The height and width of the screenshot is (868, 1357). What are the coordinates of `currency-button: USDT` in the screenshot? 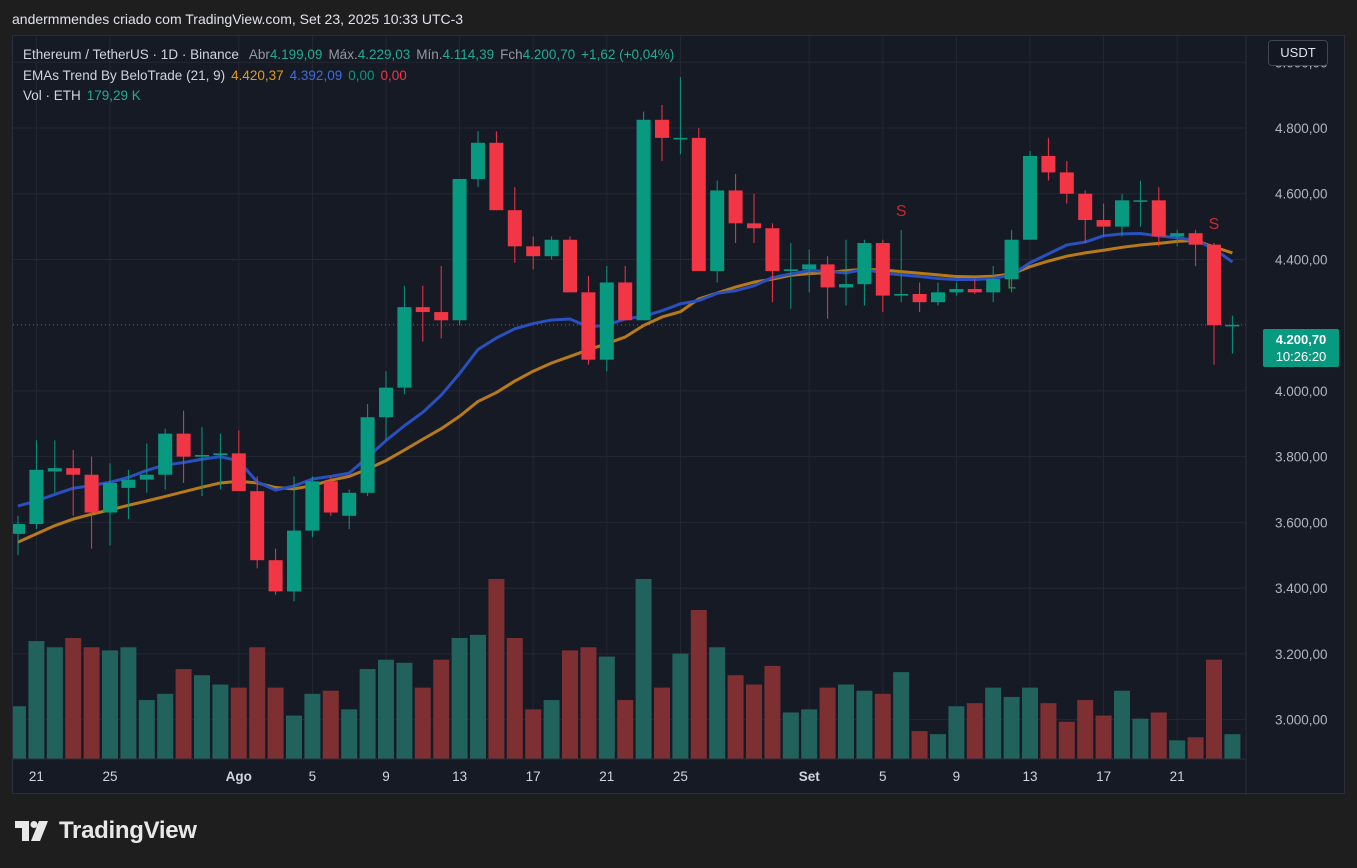 It's located at (1298, 53).